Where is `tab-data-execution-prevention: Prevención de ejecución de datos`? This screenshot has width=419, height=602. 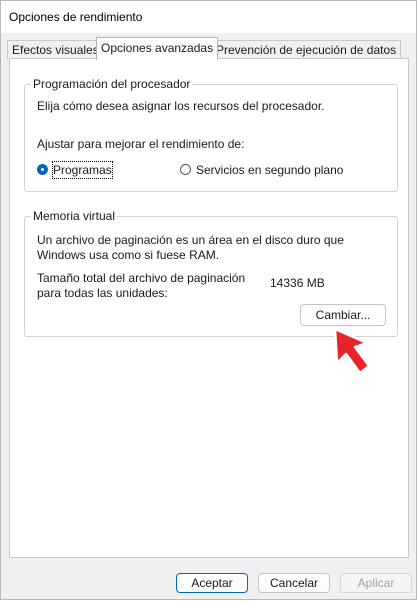
tab-data-execution-prevention: Prevención de ejecución de datos is located at coordinates (306, 49).